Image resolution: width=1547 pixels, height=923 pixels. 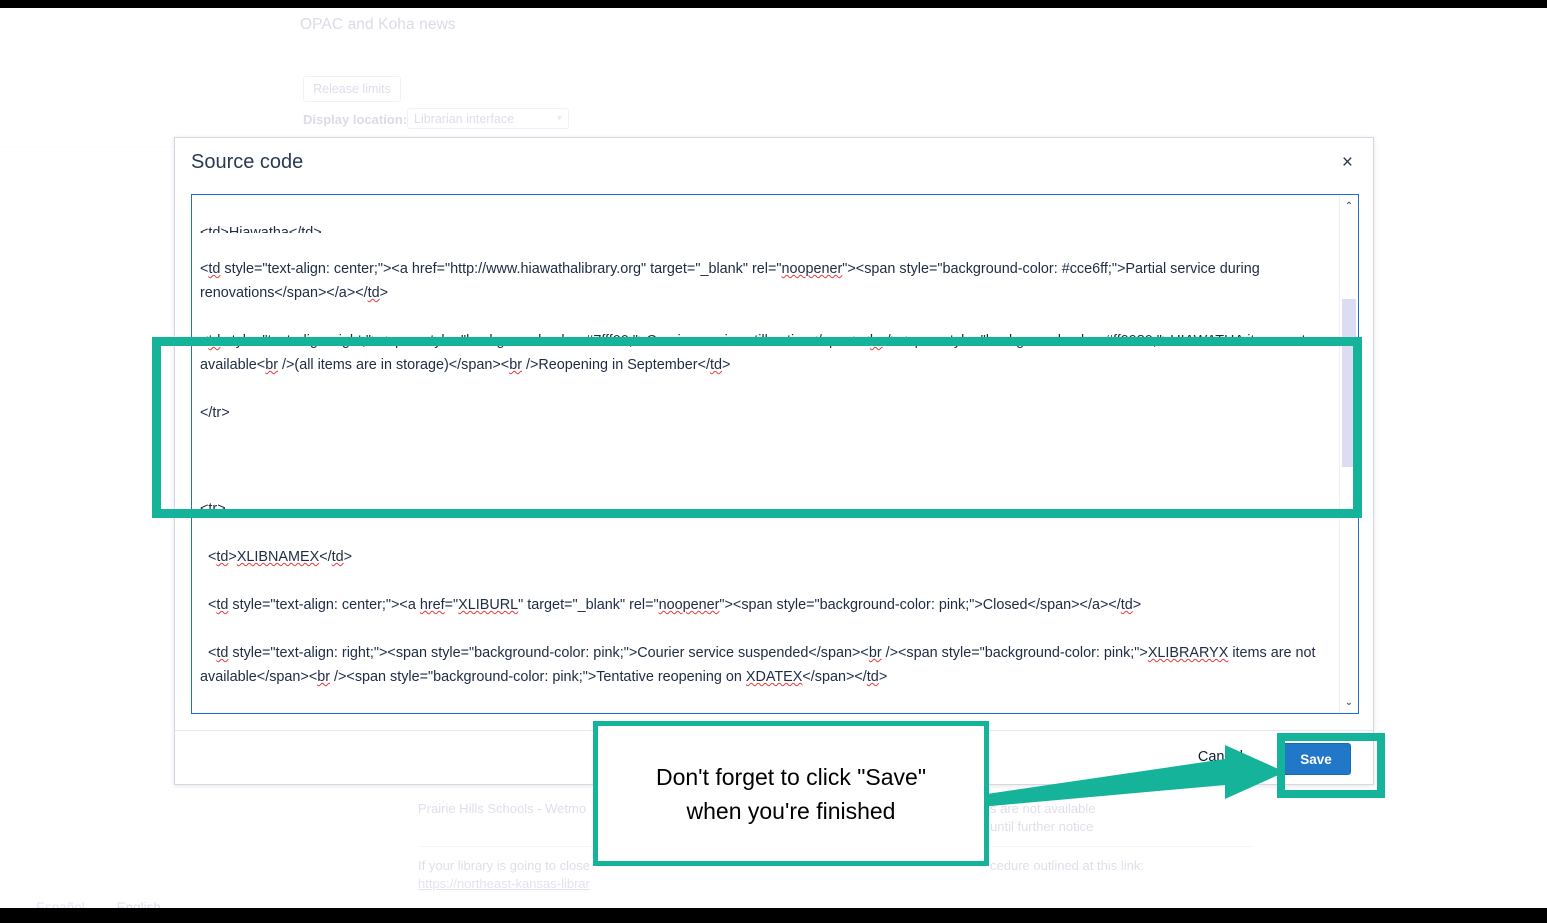 What do you see at coordinates (790, 776) in the screenshot?
I see `callout-line-1: Don't forget to click "Save"` at bounding box center [790, 776].